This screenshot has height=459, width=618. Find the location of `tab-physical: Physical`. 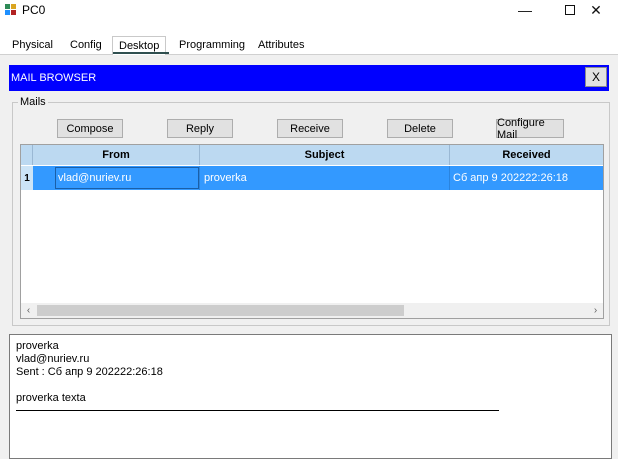

tab-physical: Physical is located at coordinates (32, 45).